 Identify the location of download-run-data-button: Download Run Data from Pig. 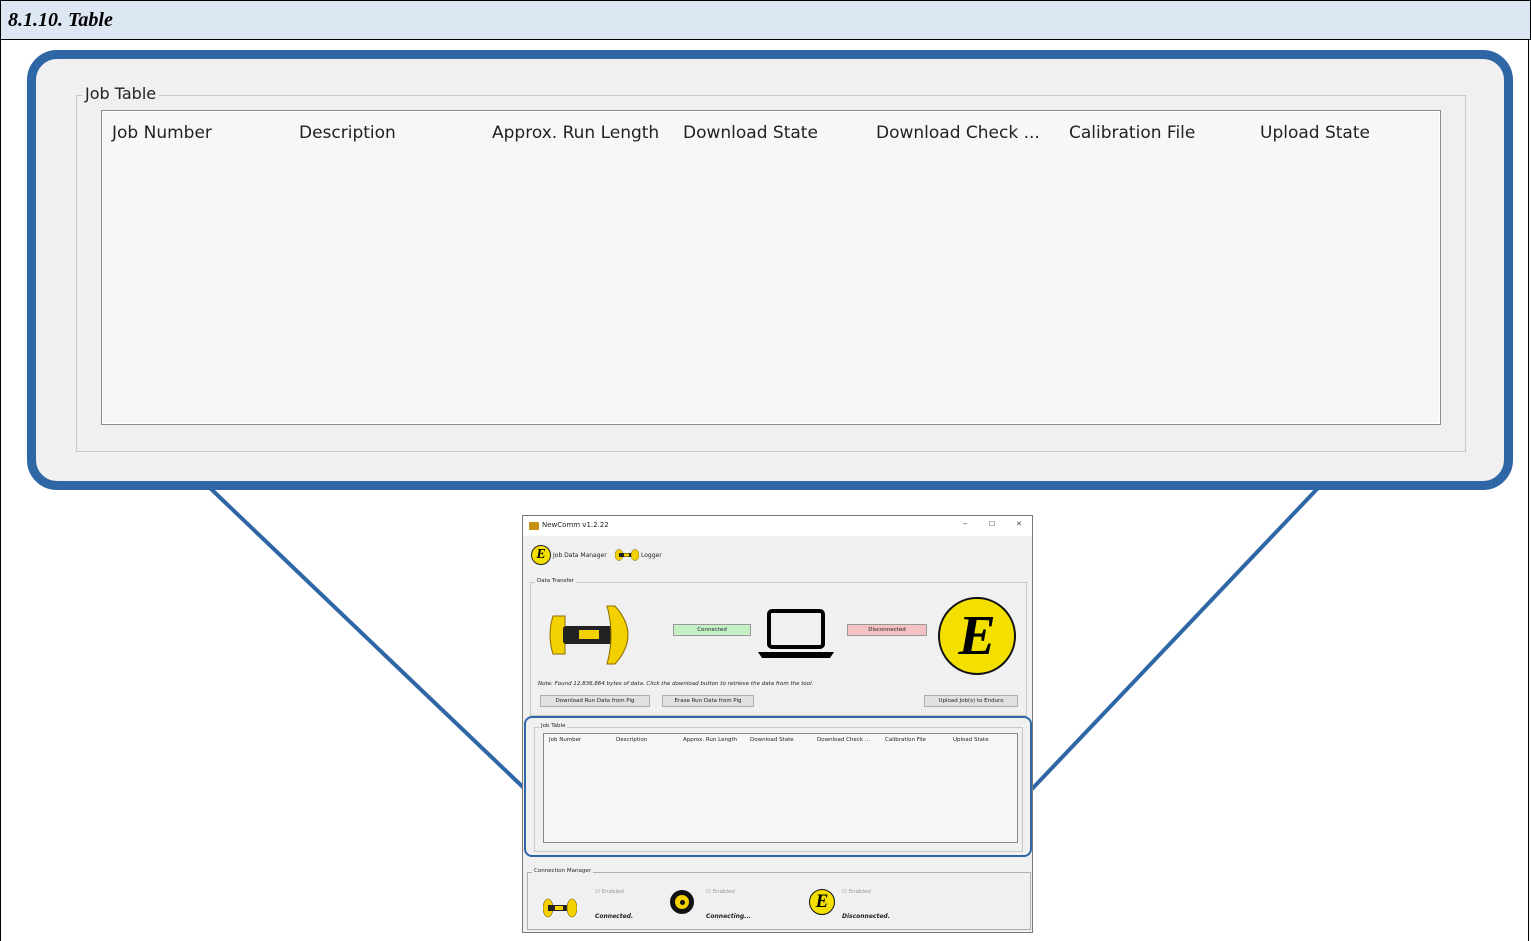
(595, 701).